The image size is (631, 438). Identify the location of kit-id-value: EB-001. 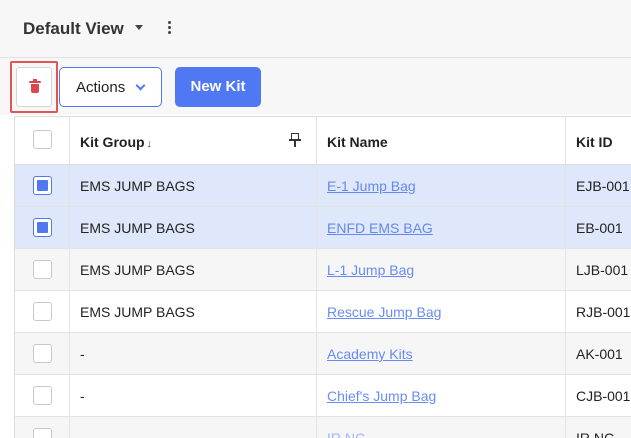
(599, 228).